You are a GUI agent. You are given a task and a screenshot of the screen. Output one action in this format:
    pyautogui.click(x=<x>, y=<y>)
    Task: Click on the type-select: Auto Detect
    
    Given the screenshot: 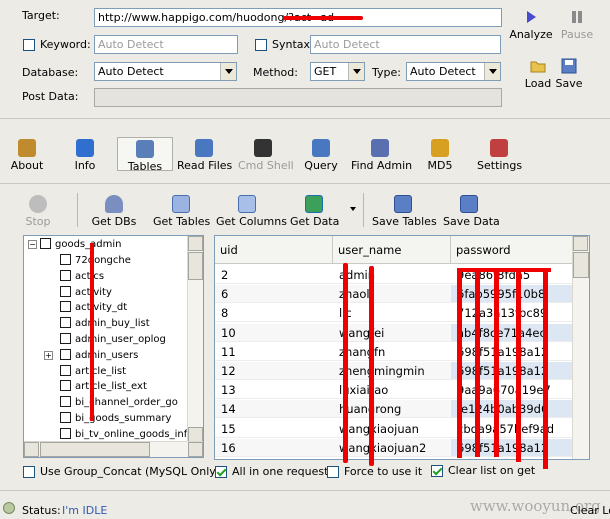 What is the action you would take?
    pyautogui.click(x=453, y=71)
    